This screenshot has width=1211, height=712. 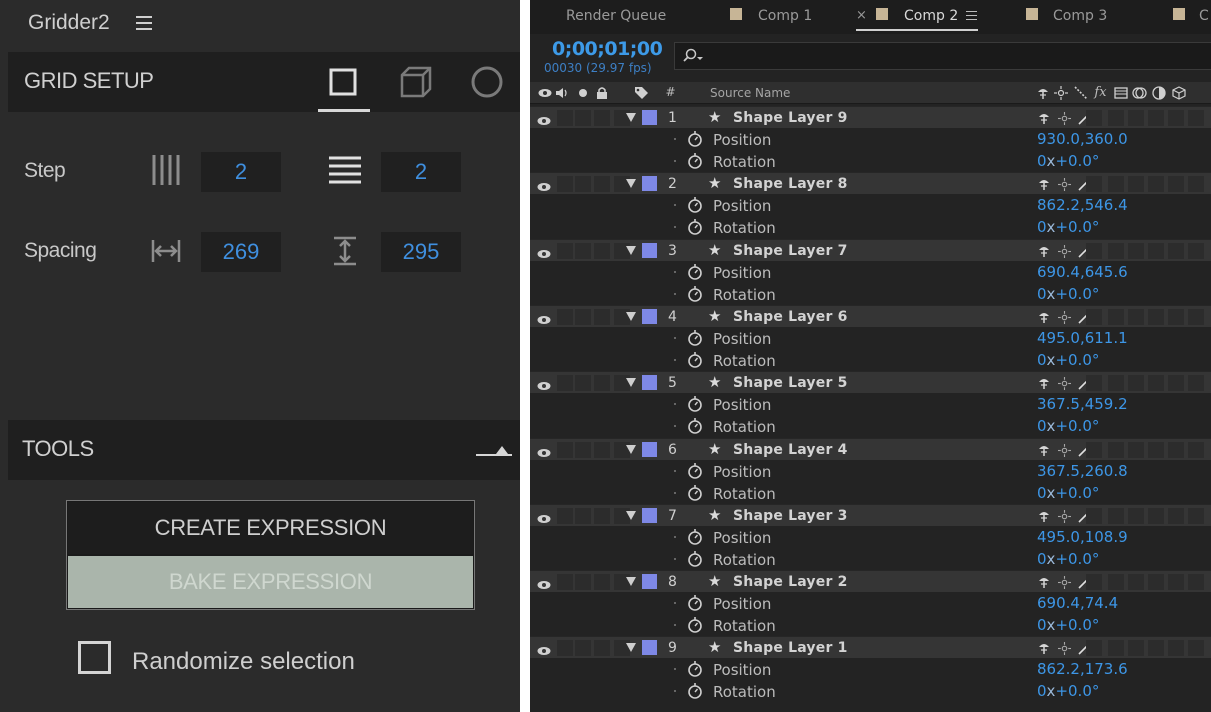 What do you see at coordinates (870, 205) in the screenshot?
I see `position-property-row: Position 862.2,546.4` at bounding box center [870, 205].